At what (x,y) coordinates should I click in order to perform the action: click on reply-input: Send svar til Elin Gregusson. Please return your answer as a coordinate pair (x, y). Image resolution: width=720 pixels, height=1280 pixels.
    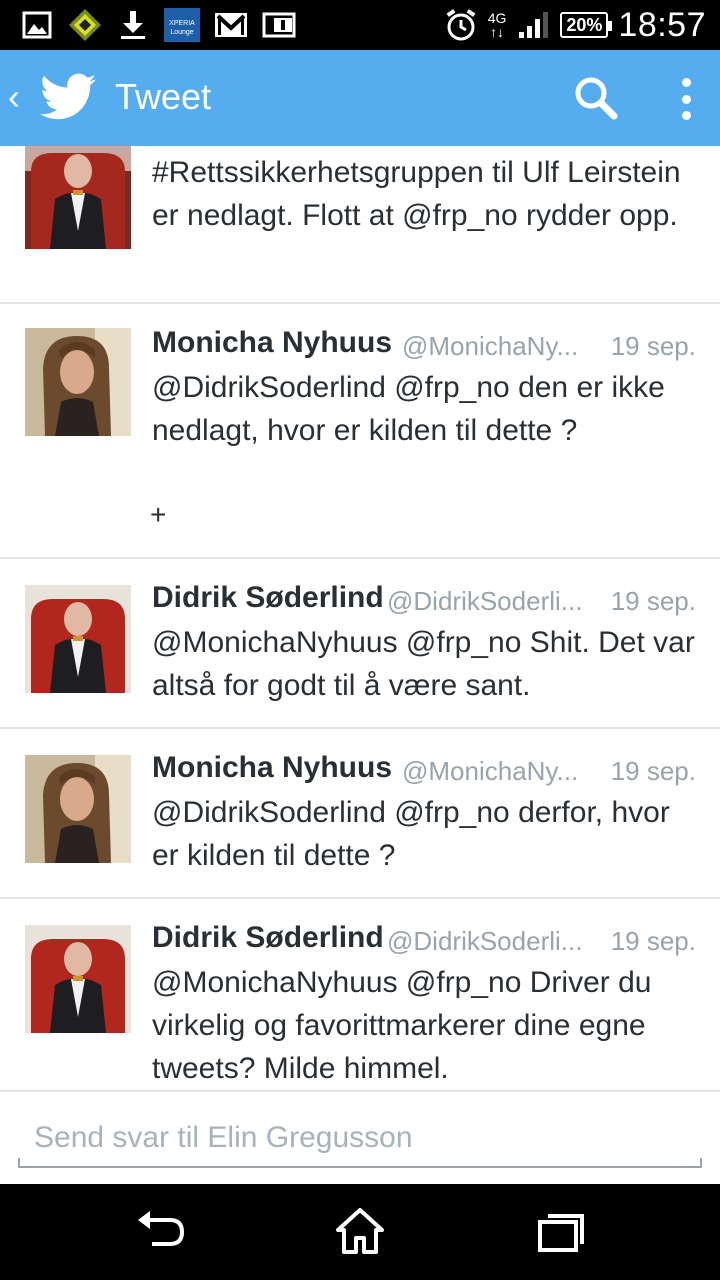
    Looking at the image, I should click on (360, 1143).